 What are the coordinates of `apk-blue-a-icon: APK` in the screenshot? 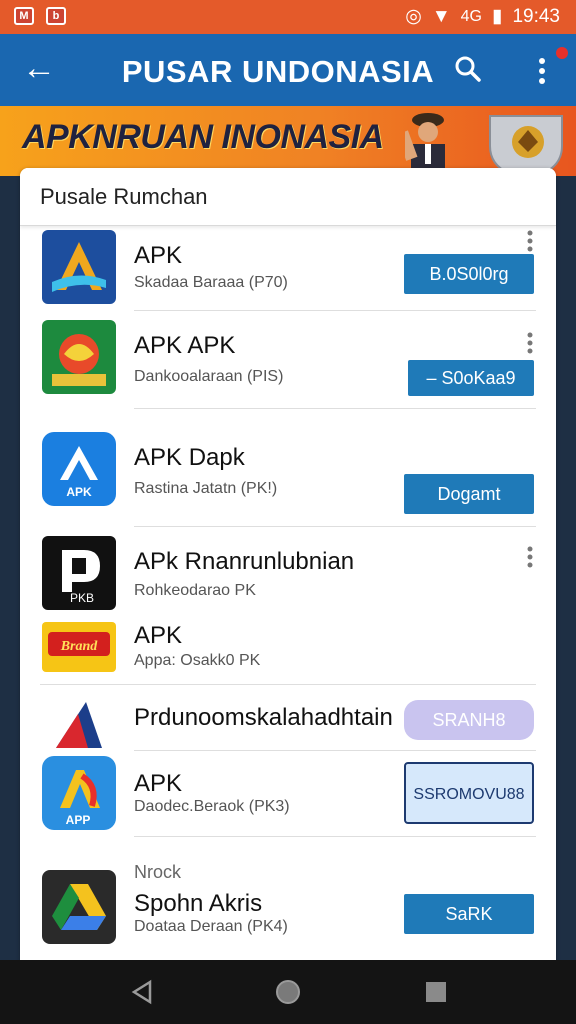 It's located at (79, 469).